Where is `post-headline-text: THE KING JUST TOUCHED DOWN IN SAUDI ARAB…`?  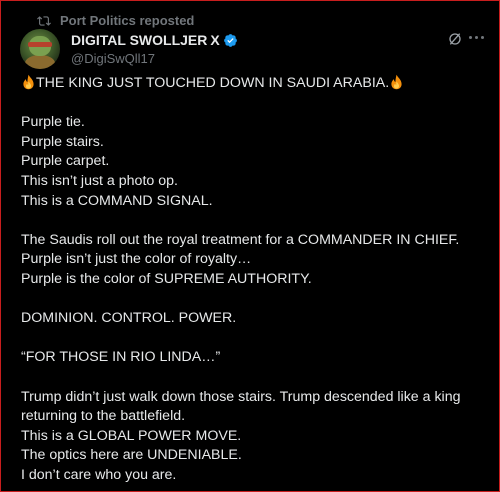 post-headline-text: THE KING JUST TOUCHED DOWN IN SAUDI ARAB… is located at coordinates (213, 83).